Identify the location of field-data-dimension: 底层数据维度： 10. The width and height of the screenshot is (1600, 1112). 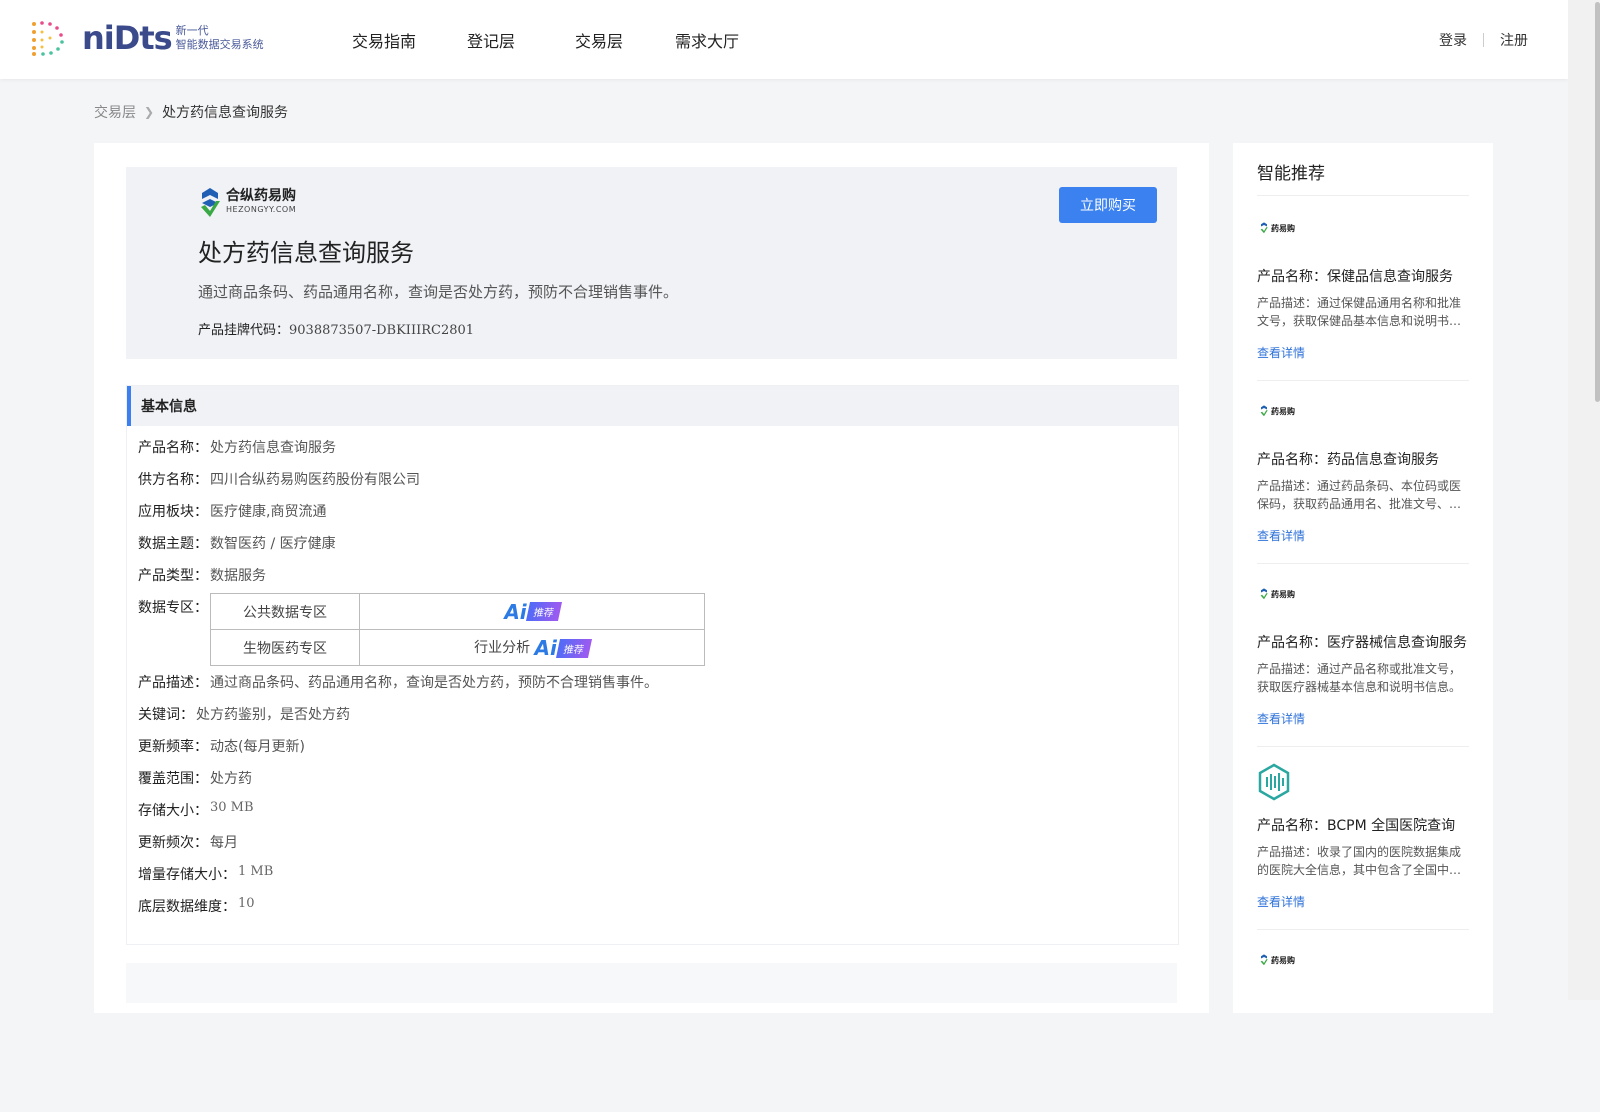
(196, 906).